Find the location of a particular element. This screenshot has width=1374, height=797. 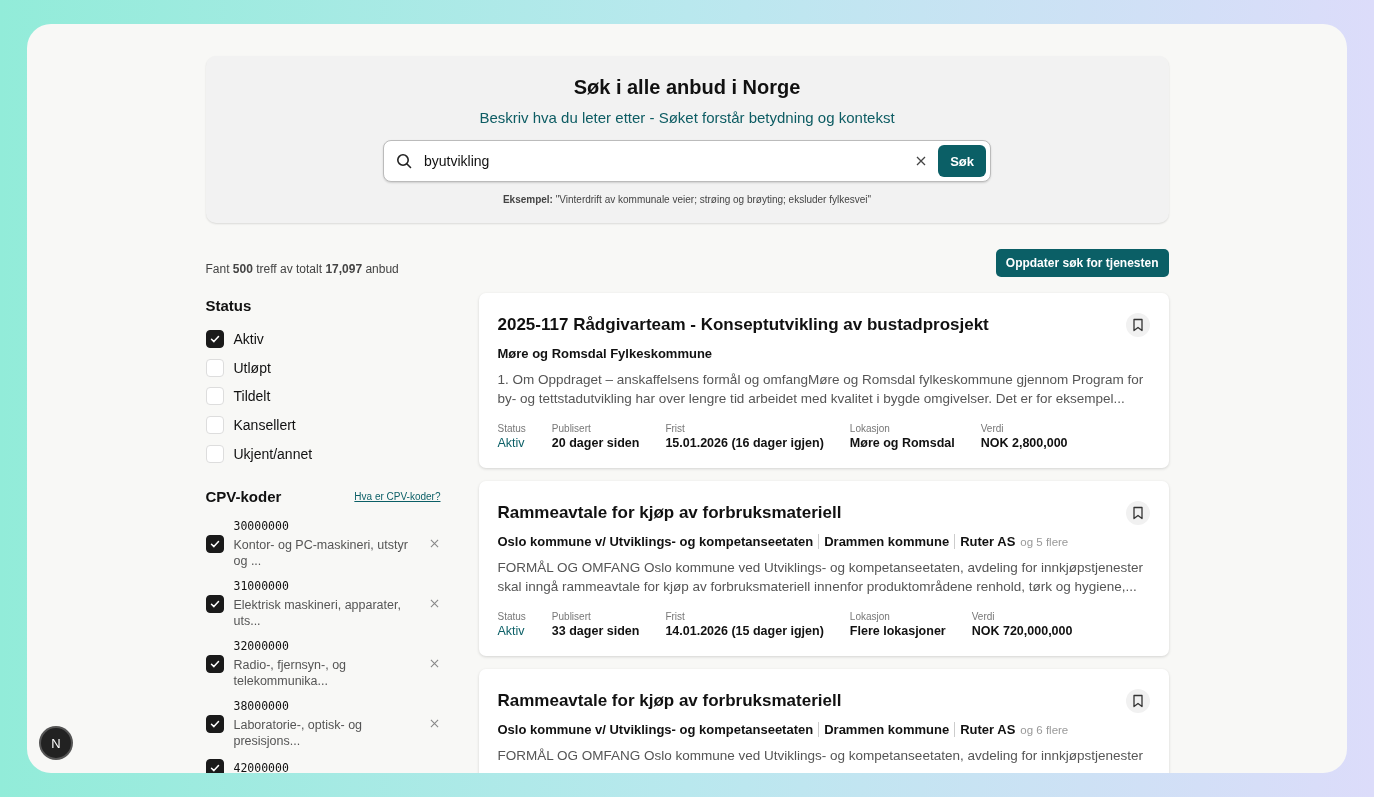

meta-value: 33 dager siden is located at coordinates (595, 631).